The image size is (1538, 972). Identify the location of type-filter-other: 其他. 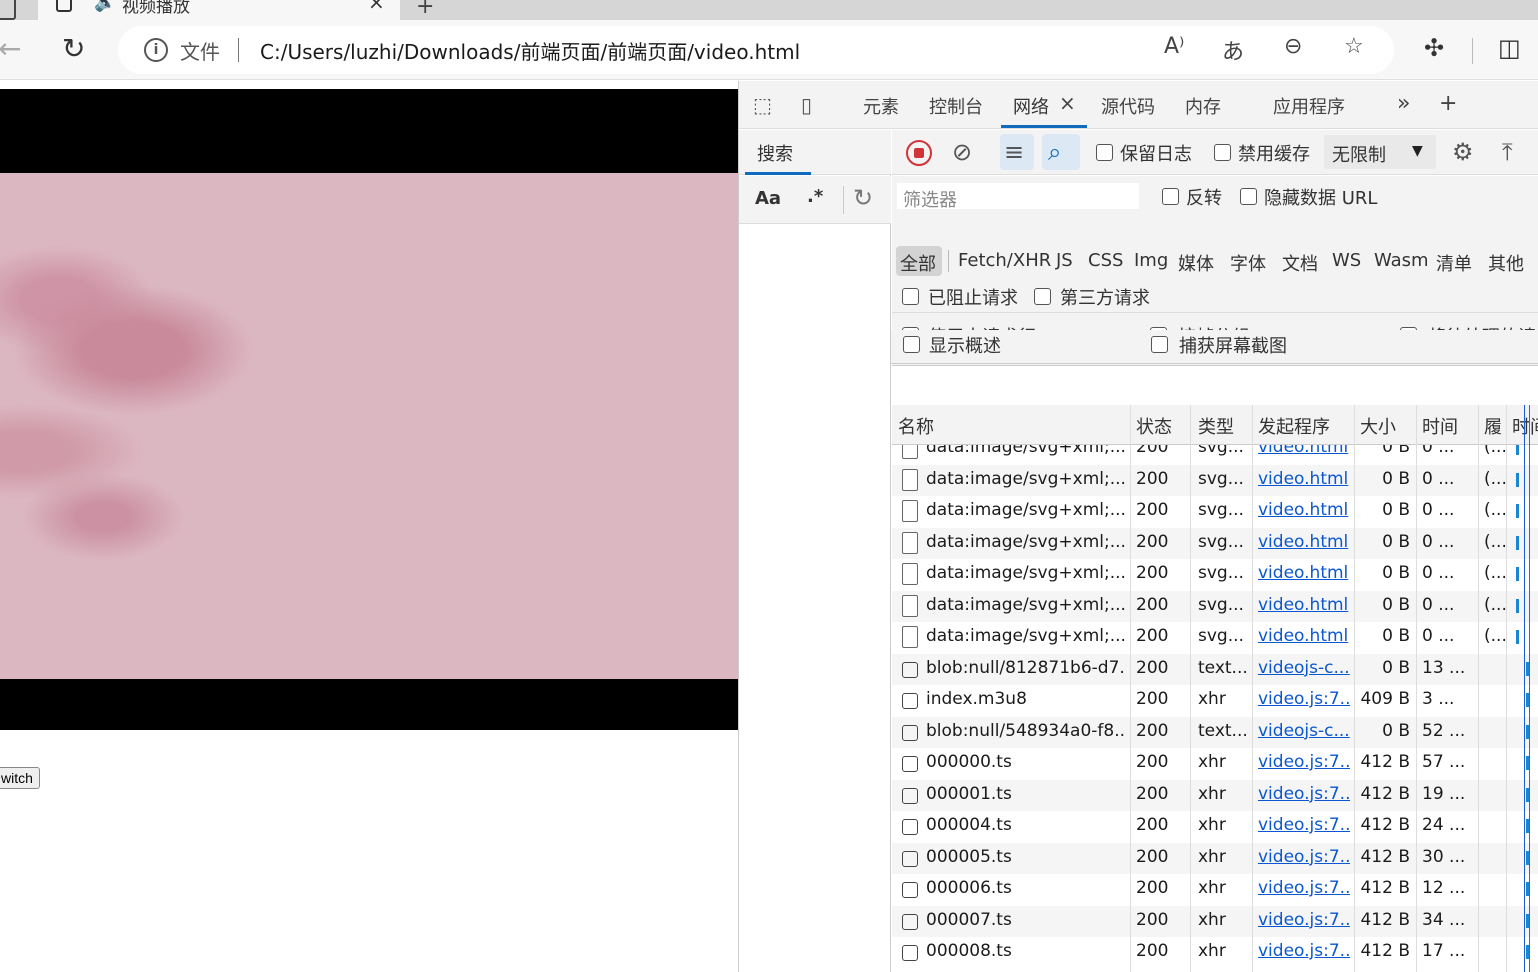
(1506, 263).